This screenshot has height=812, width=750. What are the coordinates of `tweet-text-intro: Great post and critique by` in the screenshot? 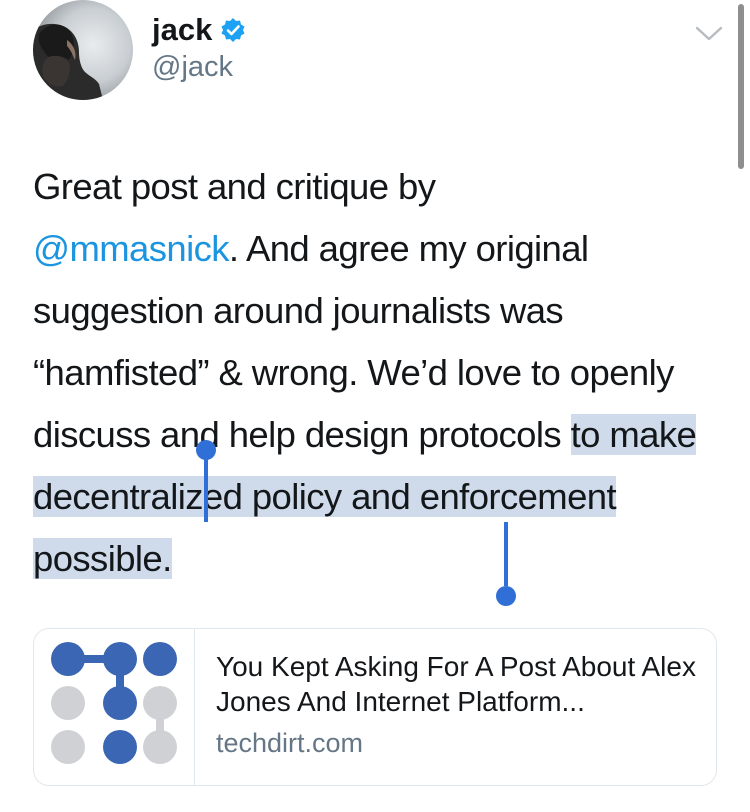 It's located at (234, 186).